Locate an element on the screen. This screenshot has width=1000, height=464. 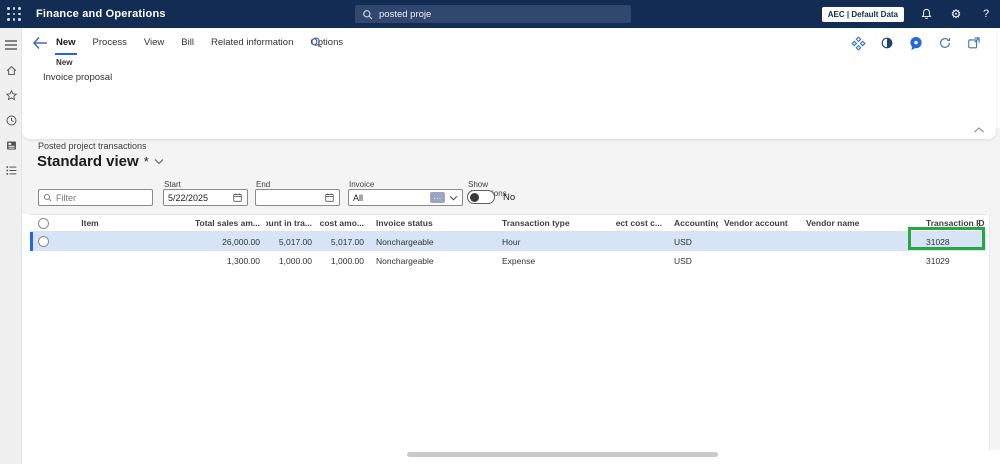
tab-view: View is located at coordinates (154, 43).